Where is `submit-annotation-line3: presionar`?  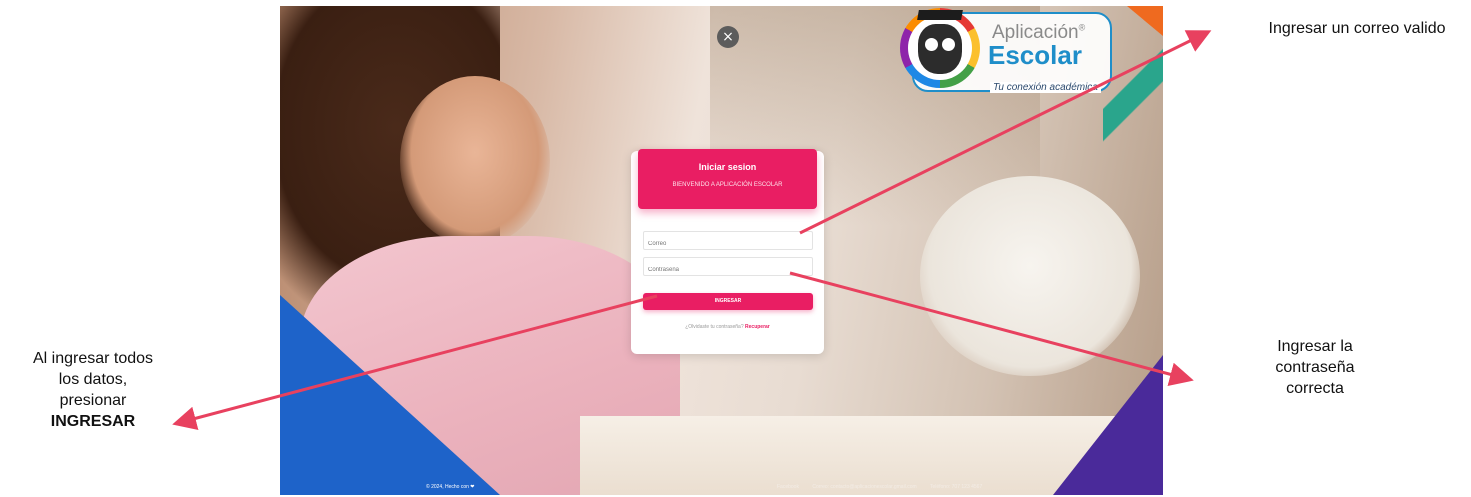 submit-annotation-line3: presionar is located at coordinates (93, 400).